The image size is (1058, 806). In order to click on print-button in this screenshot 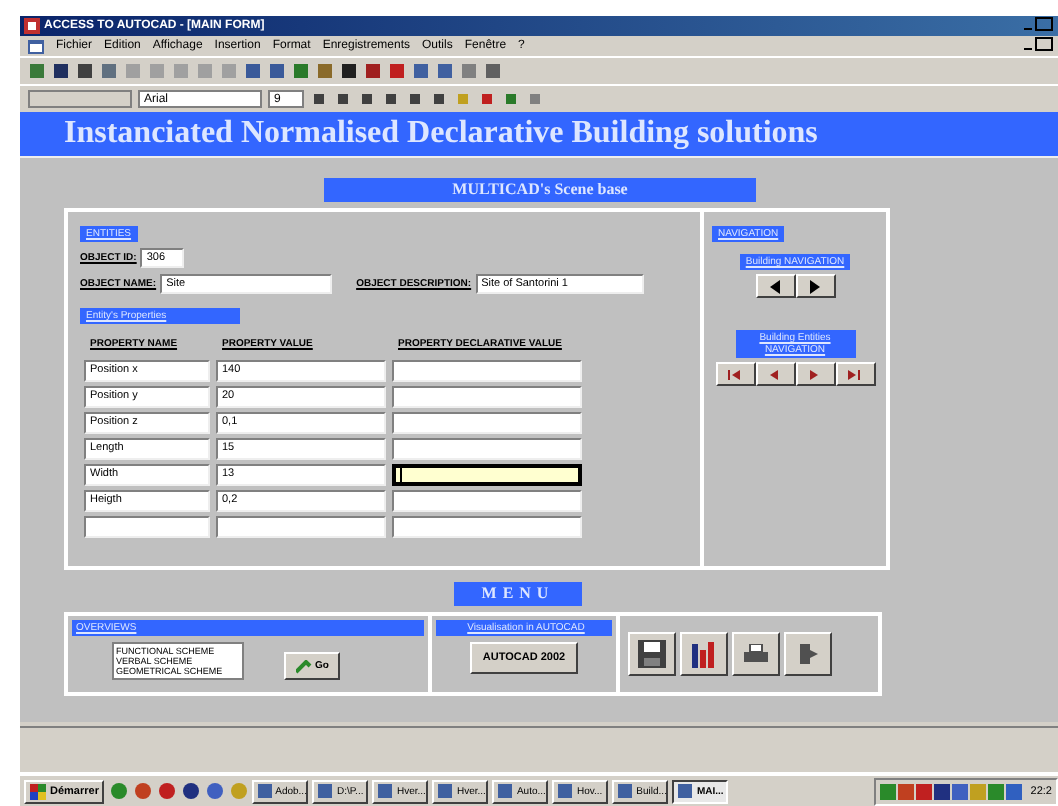, I will do `click(756, 654)`.